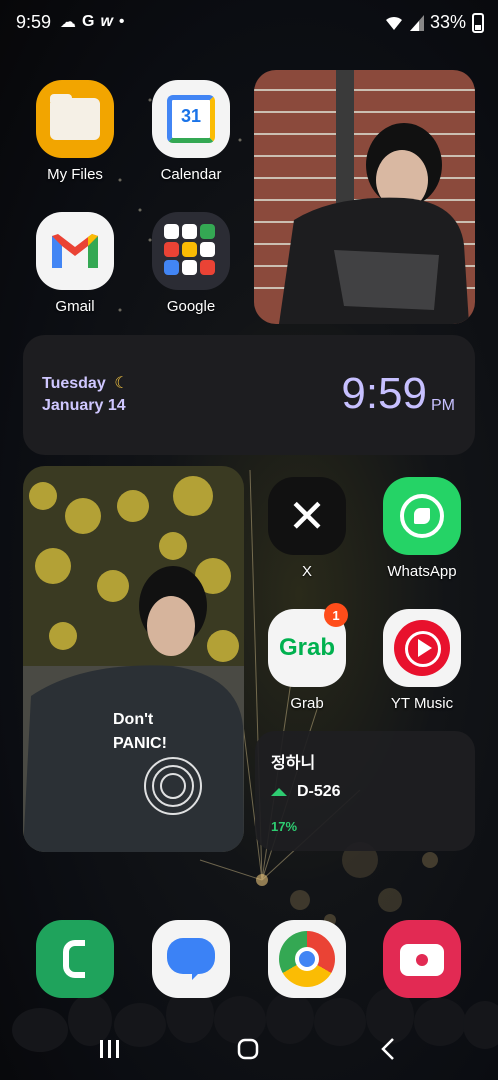 Image resolution: width=498 pixels, height=1080 pixels. What do you see at coordinates (478, 22) in the screenshot?
I see `battery-icon` at bounding box center [478, 22].